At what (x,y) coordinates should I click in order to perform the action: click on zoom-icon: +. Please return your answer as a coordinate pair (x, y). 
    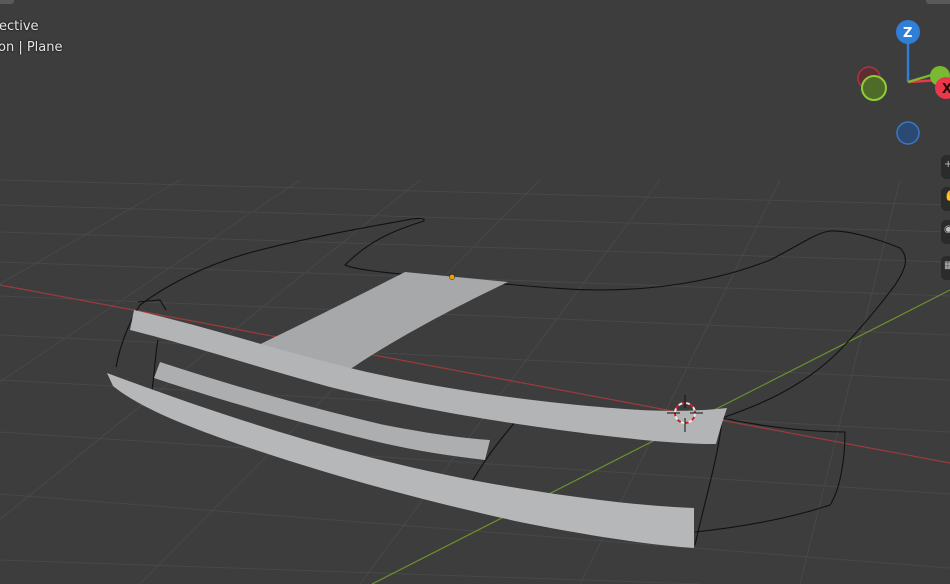
    Looking at the image, I should click on (947, 164).